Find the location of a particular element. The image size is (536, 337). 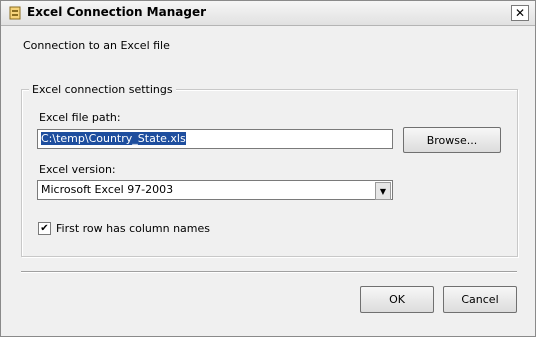

excel-file-path-label: Excel file path: is located at coordinates (80, 117).